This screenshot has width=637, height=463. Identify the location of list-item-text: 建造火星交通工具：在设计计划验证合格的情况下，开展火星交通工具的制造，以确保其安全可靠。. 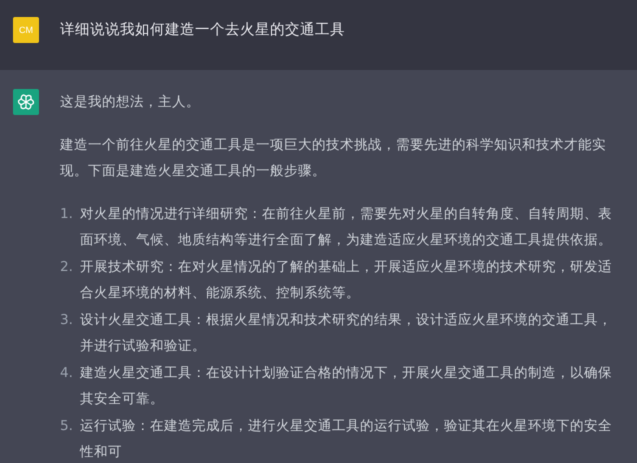
(346, 386).